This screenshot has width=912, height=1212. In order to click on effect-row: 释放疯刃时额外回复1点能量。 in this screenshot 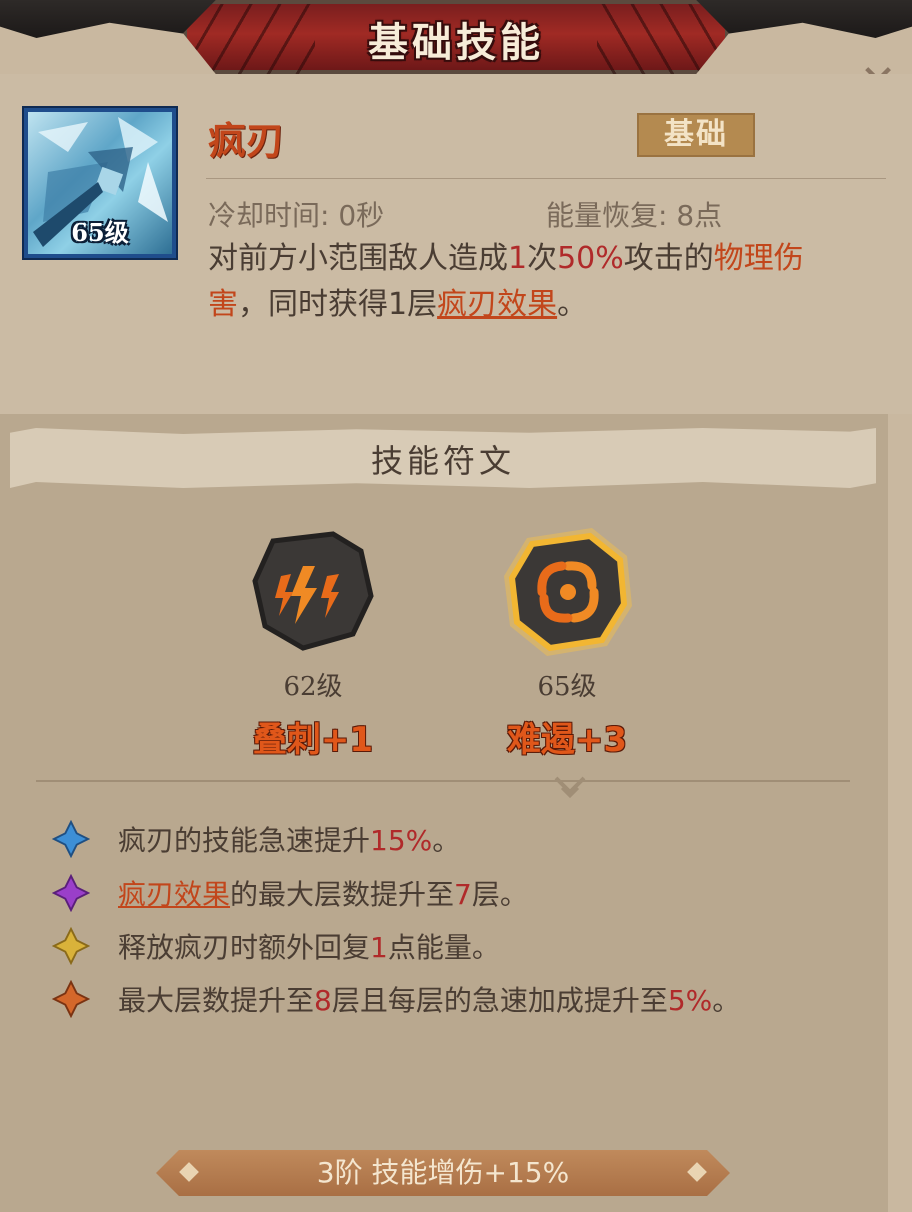, I will do `click(276, 946)`.